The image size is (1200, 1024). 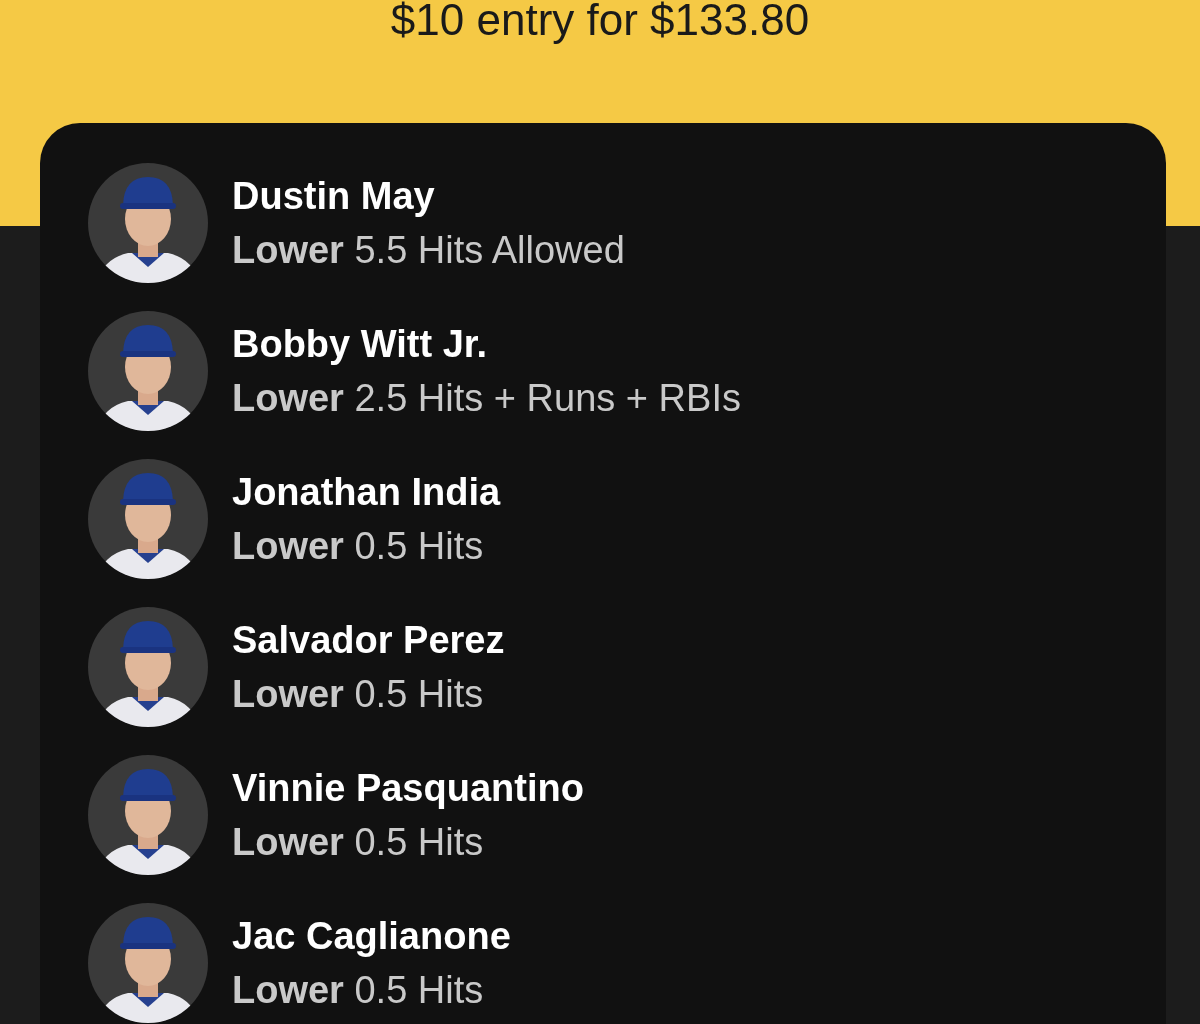 I want to click on pick-line: Lower 2.5 Hits + Runs + RBIs, so click(x=486, y=398).